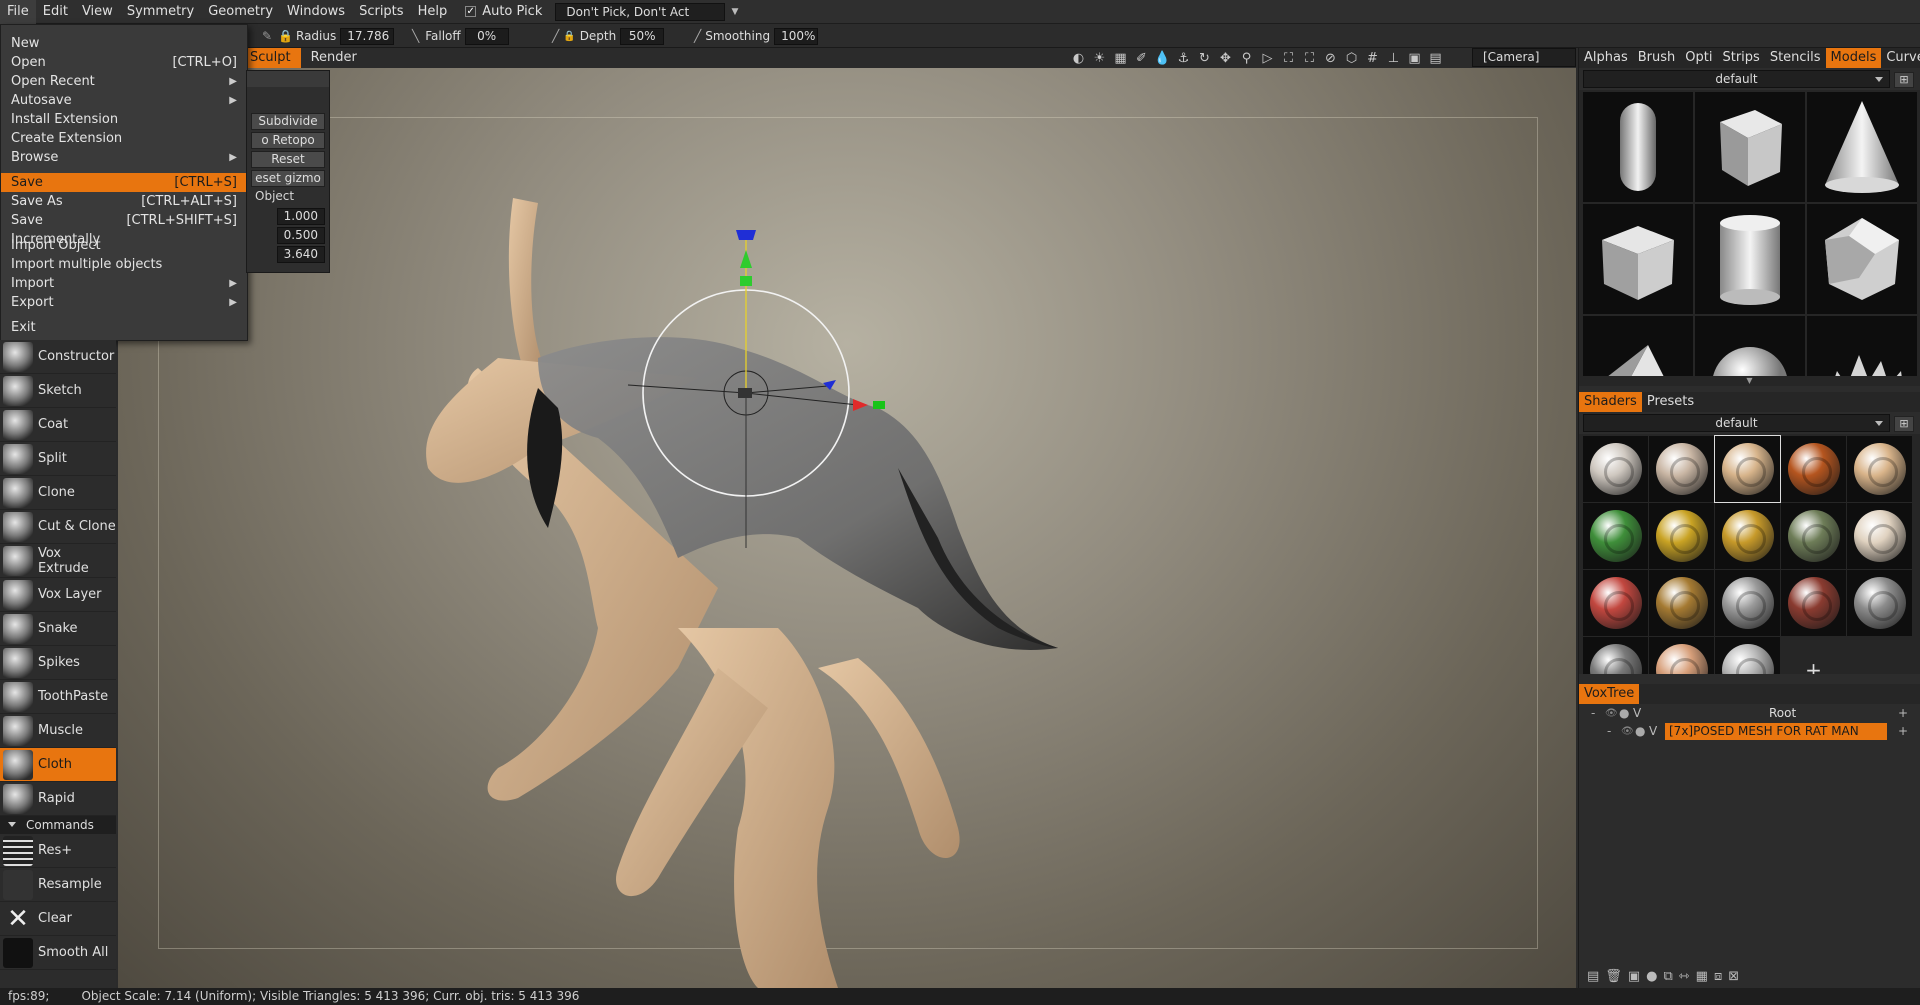  I want to click on pen-icon: ✐, so click(1141, 58).